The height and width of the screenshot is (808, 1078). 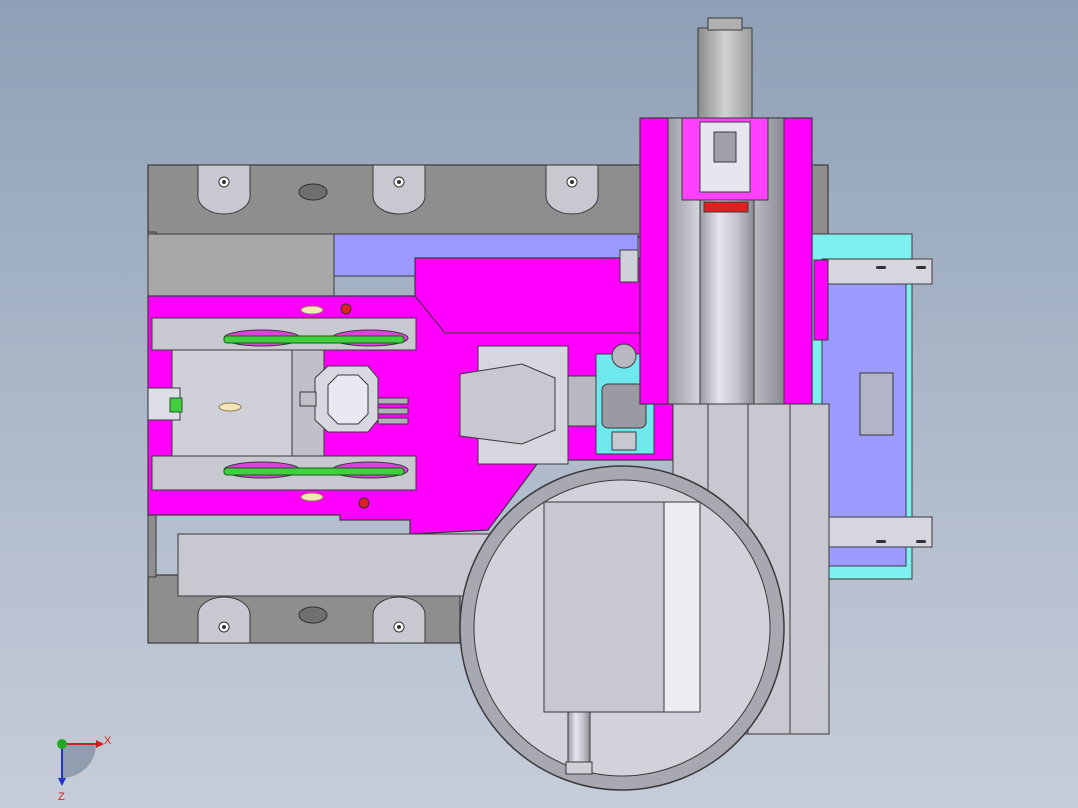 What do you see at coordinates (84, 769) in the screenshot?
I see `axis-triad: X Z` at bounding box center [84, 769].